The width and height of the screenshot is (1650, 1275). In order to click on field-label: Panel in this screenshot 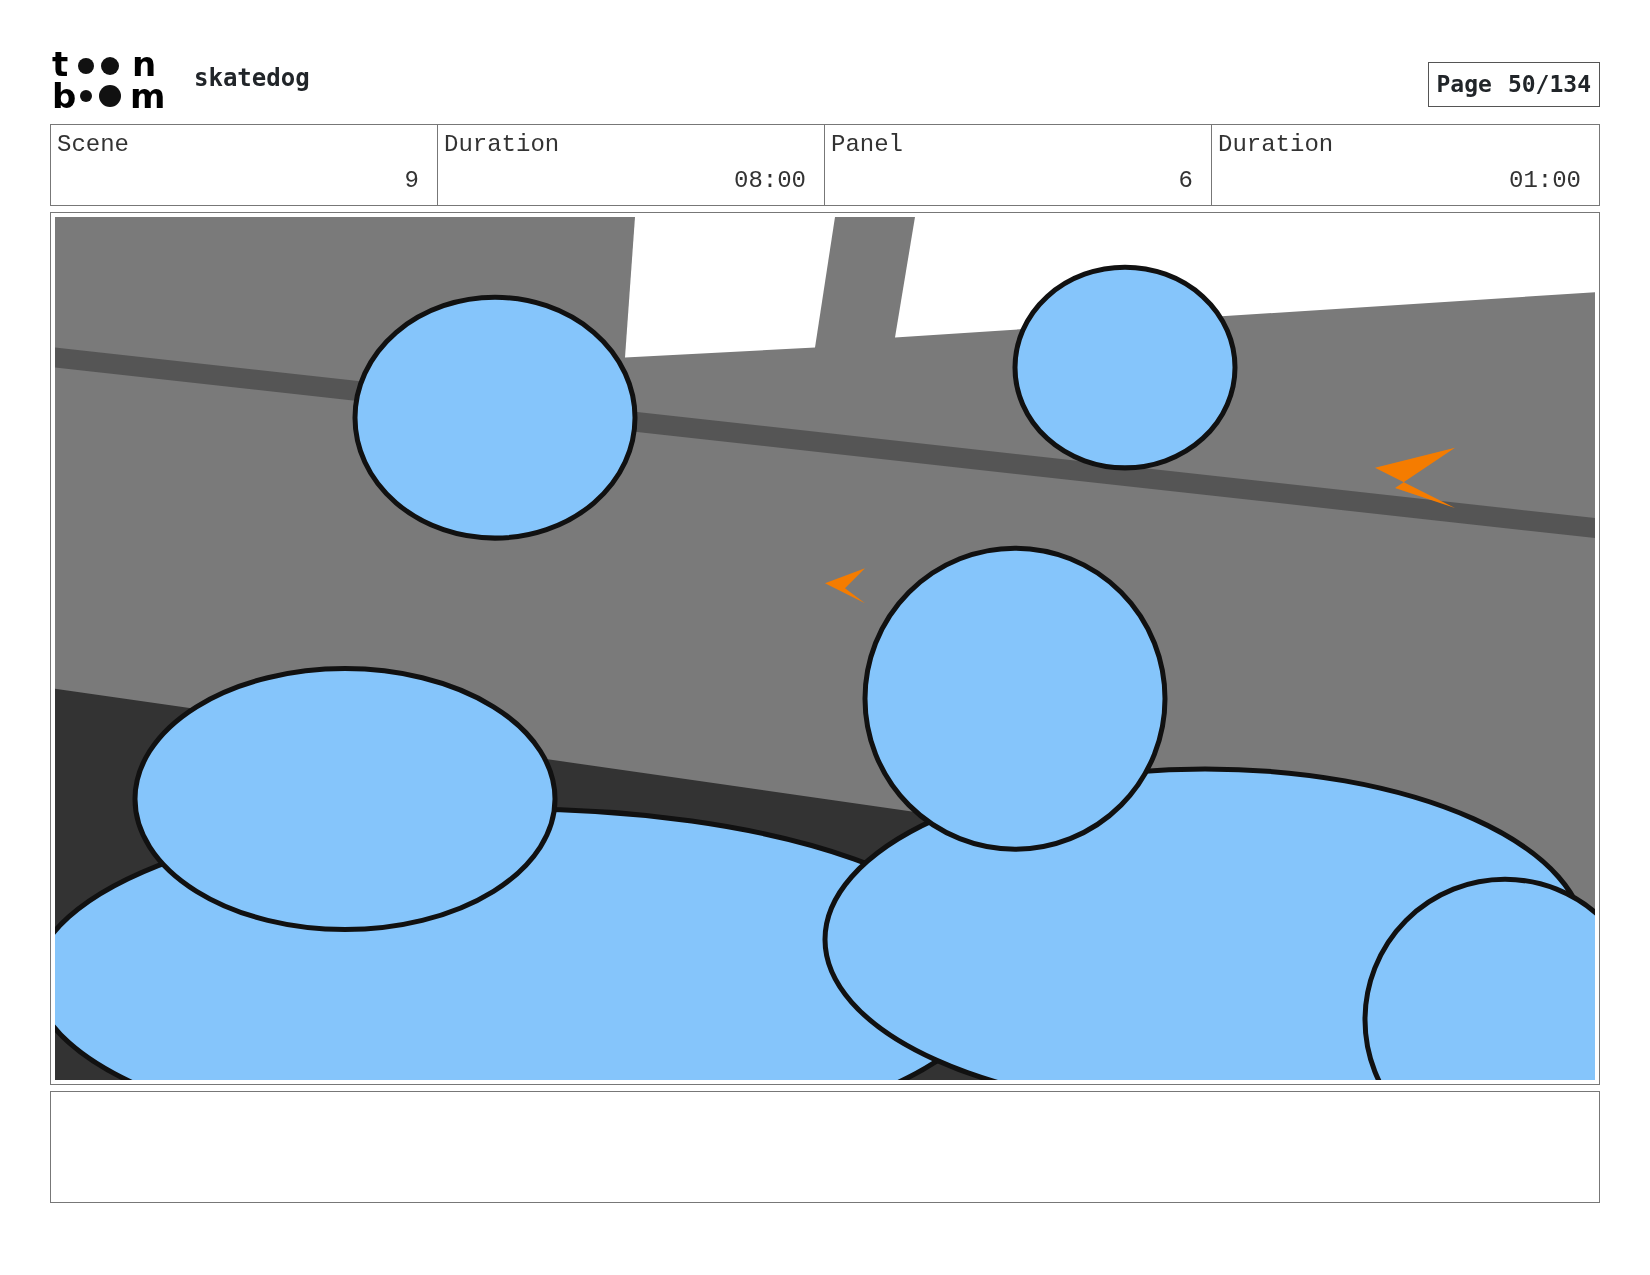, I will do `click(867, 145)`.